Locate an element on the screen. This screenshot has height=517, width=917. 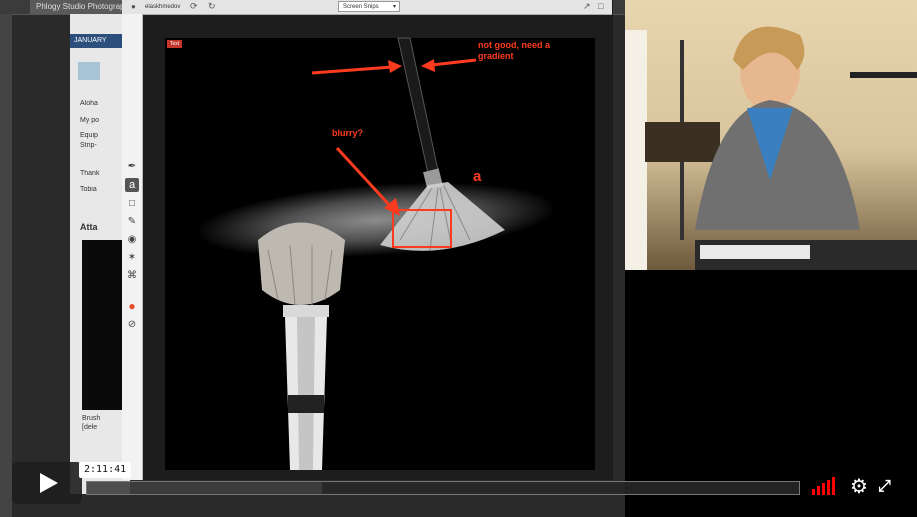
settings-gear-icon: ⚙ is located at coordinates (859, 487).